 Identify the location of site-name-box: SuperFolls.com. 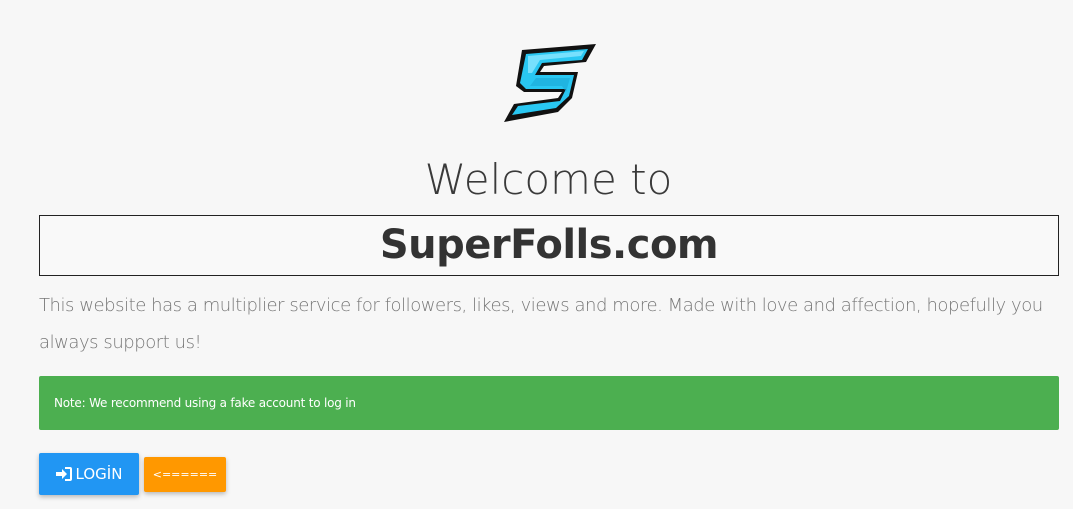
(549, 245).